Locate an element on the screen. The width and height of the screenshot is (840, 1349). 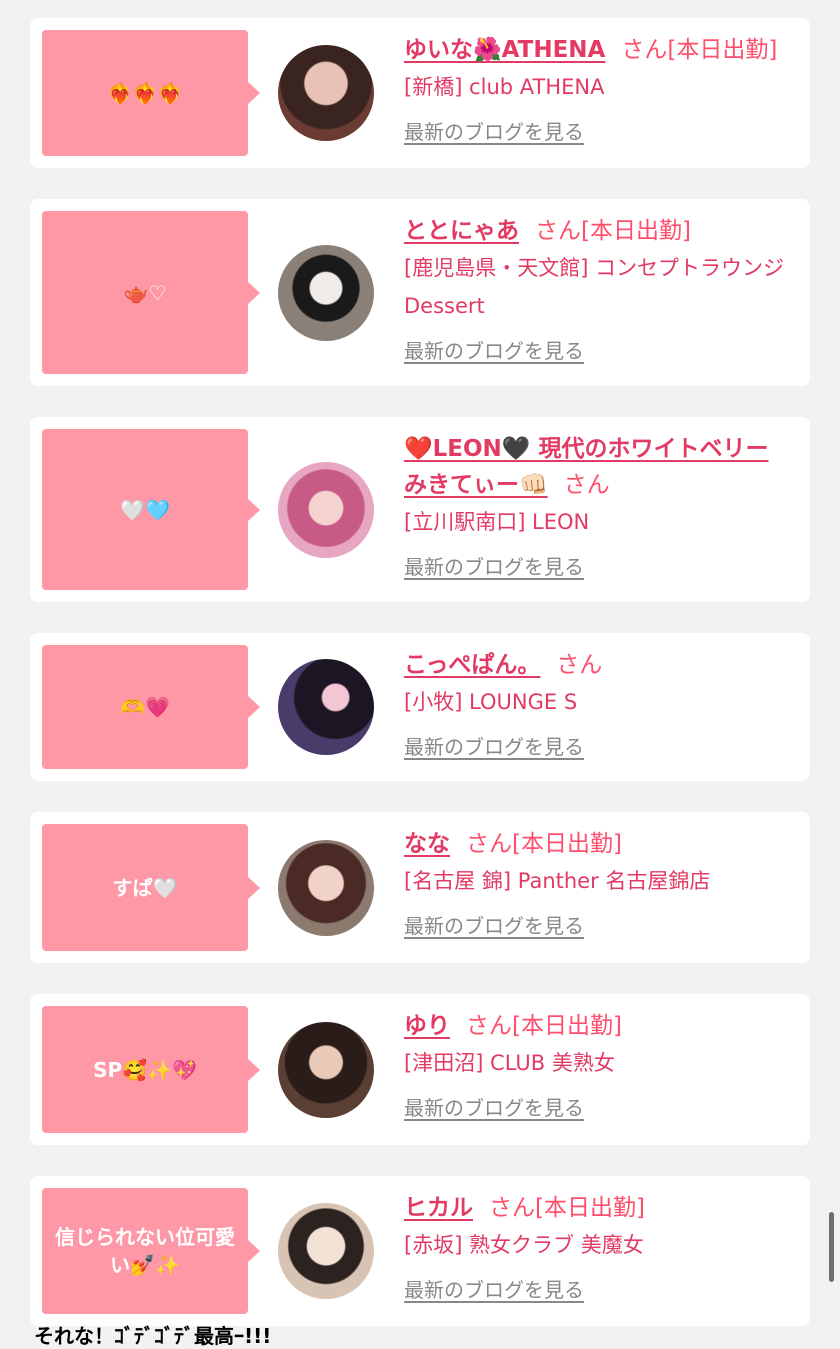
comment-bubble: 🫶💗 is located at coordinates (151, 707).